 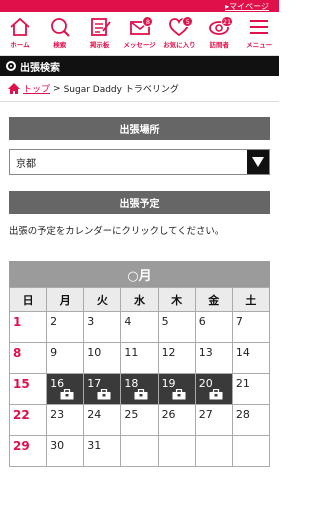 I want to click on weekday-header: 日, so click(x=28, y=299).